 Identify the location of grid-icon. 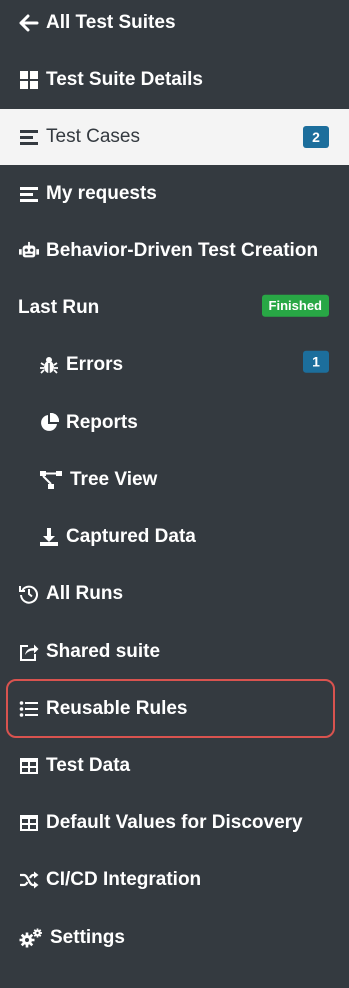
(29, 80).